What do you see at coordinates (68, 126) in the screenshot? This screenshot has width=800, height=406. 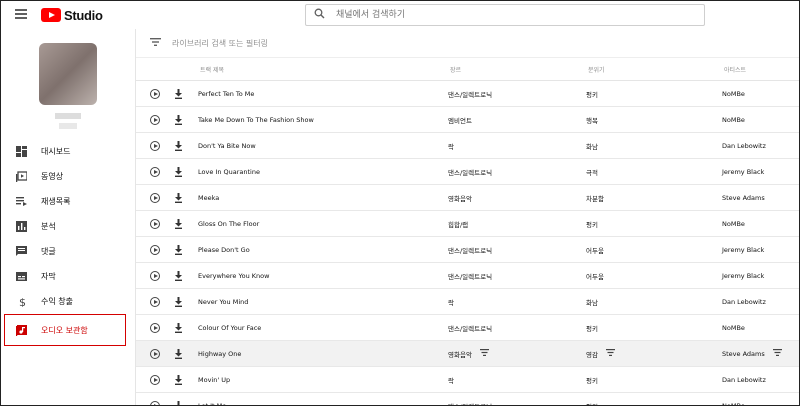 I see `channel-sub-blurred` at bounding box center [68, 126].